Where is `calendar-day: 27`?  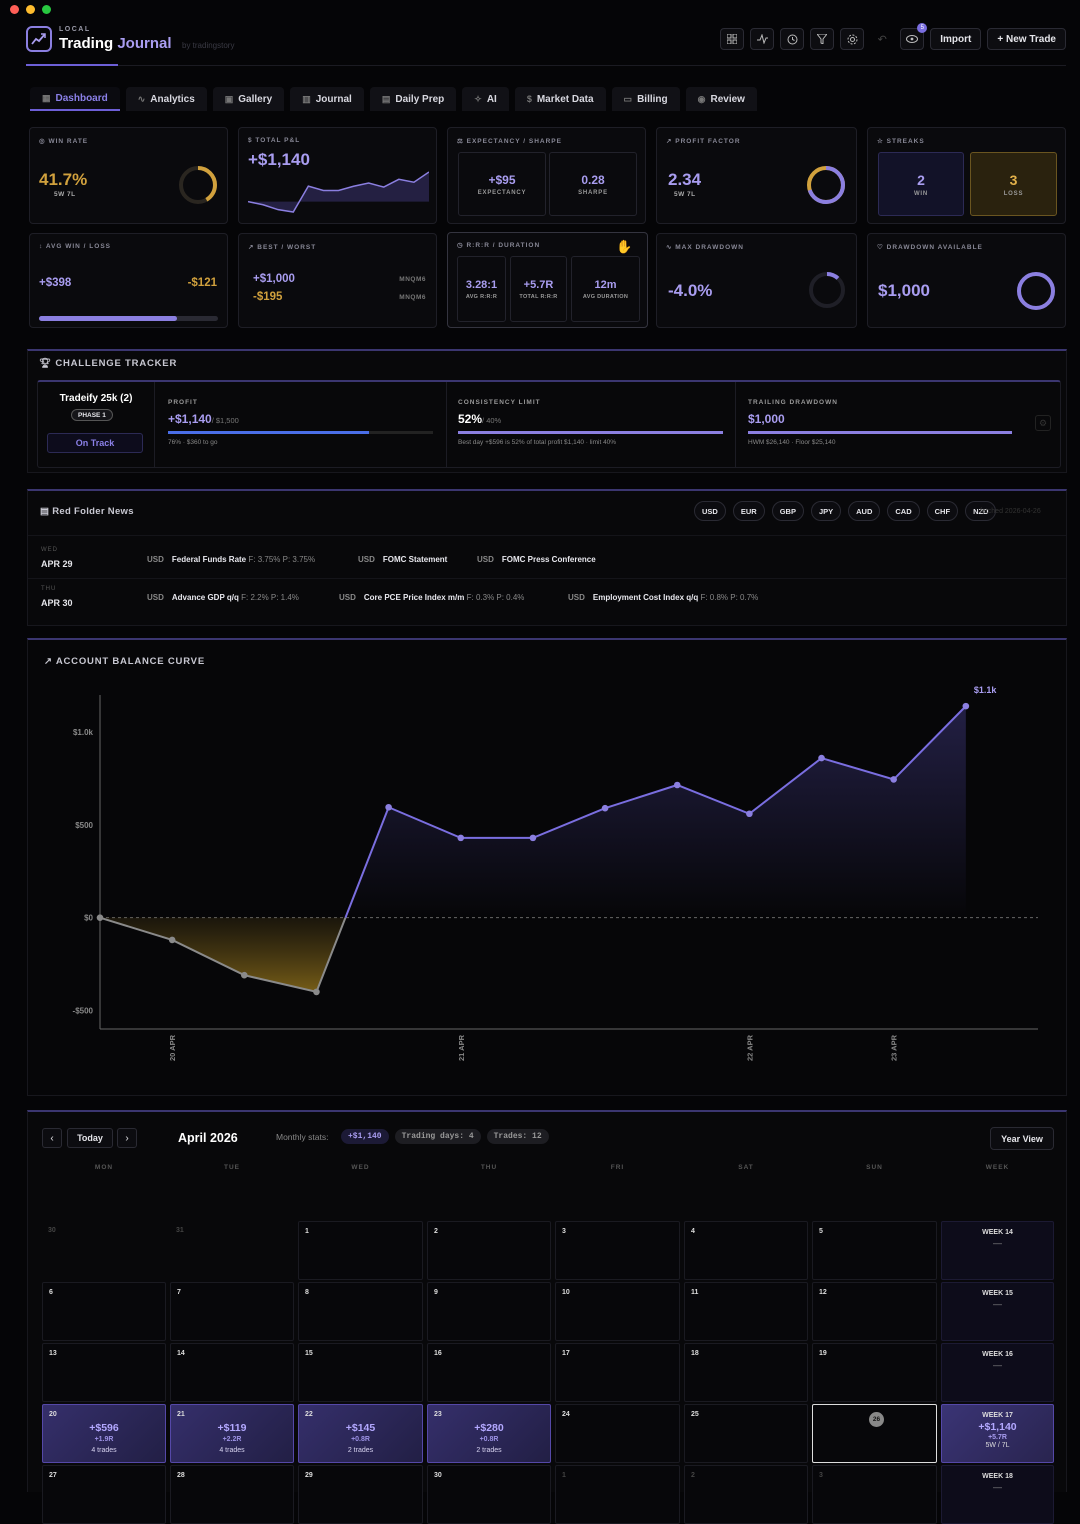 calendar-day: 27 is located at coordinates (104, 1494).